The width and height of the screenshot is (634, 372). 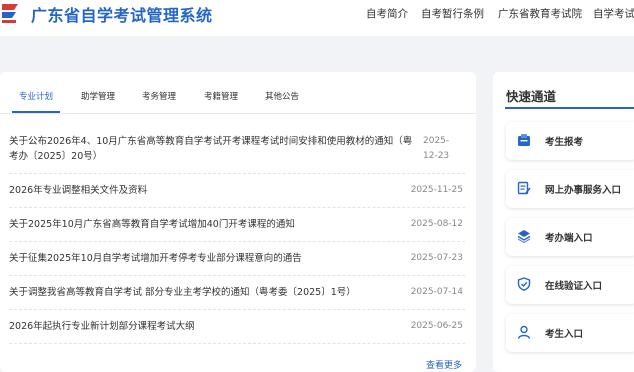 I want to click on quick-item-register: 考生报考, so click(x=570, y=141).